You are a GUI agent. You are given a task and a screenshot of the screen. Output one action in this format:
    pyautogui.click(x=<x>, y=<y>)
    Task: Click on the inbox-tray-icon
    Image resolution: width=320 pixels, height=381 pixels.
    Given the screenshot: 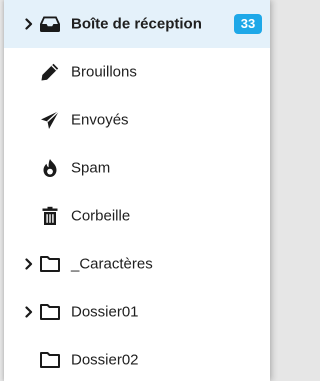 What is the action you would take?
    pyautogui.click(x=50, y=24)
    